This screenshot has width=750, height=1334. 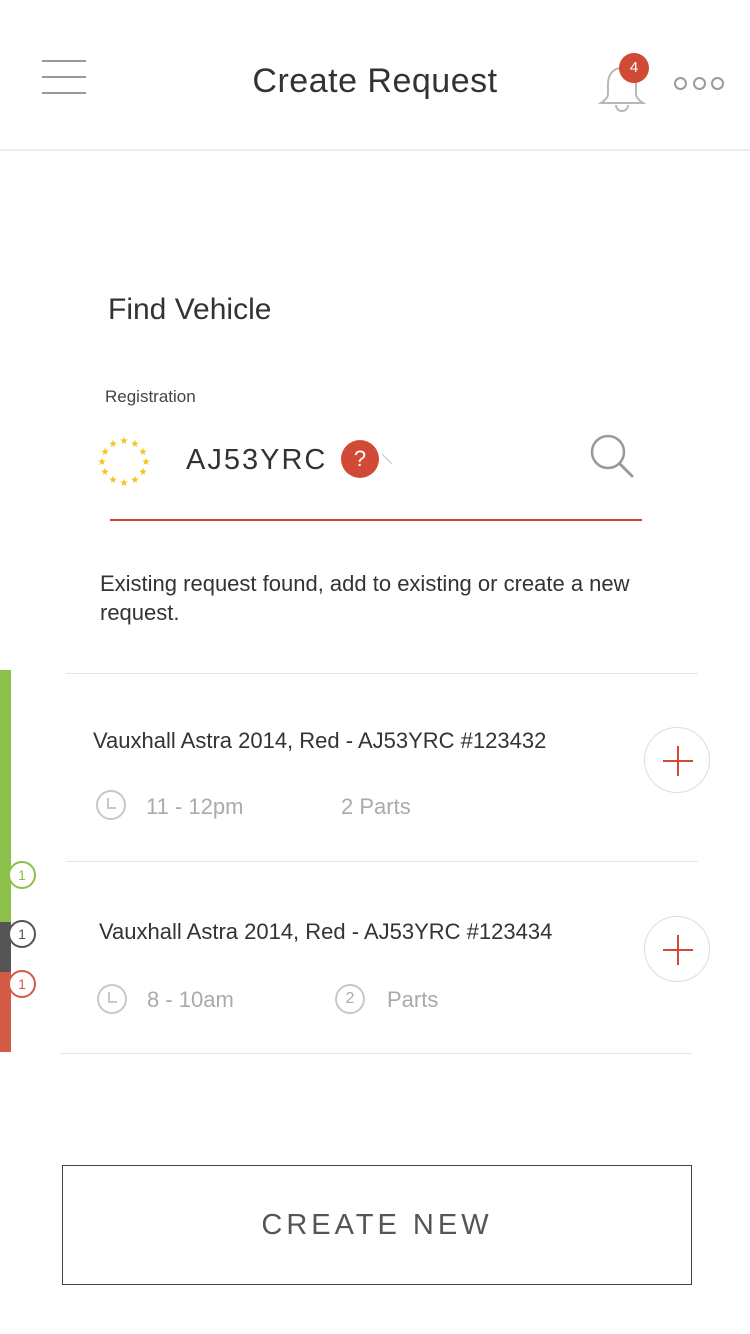 I want to click on eu-stars-icon: ★ ★ ★ ★ ★ ★ ★ ★ ★ ★ ★ ★, so click(x=124, y=461).